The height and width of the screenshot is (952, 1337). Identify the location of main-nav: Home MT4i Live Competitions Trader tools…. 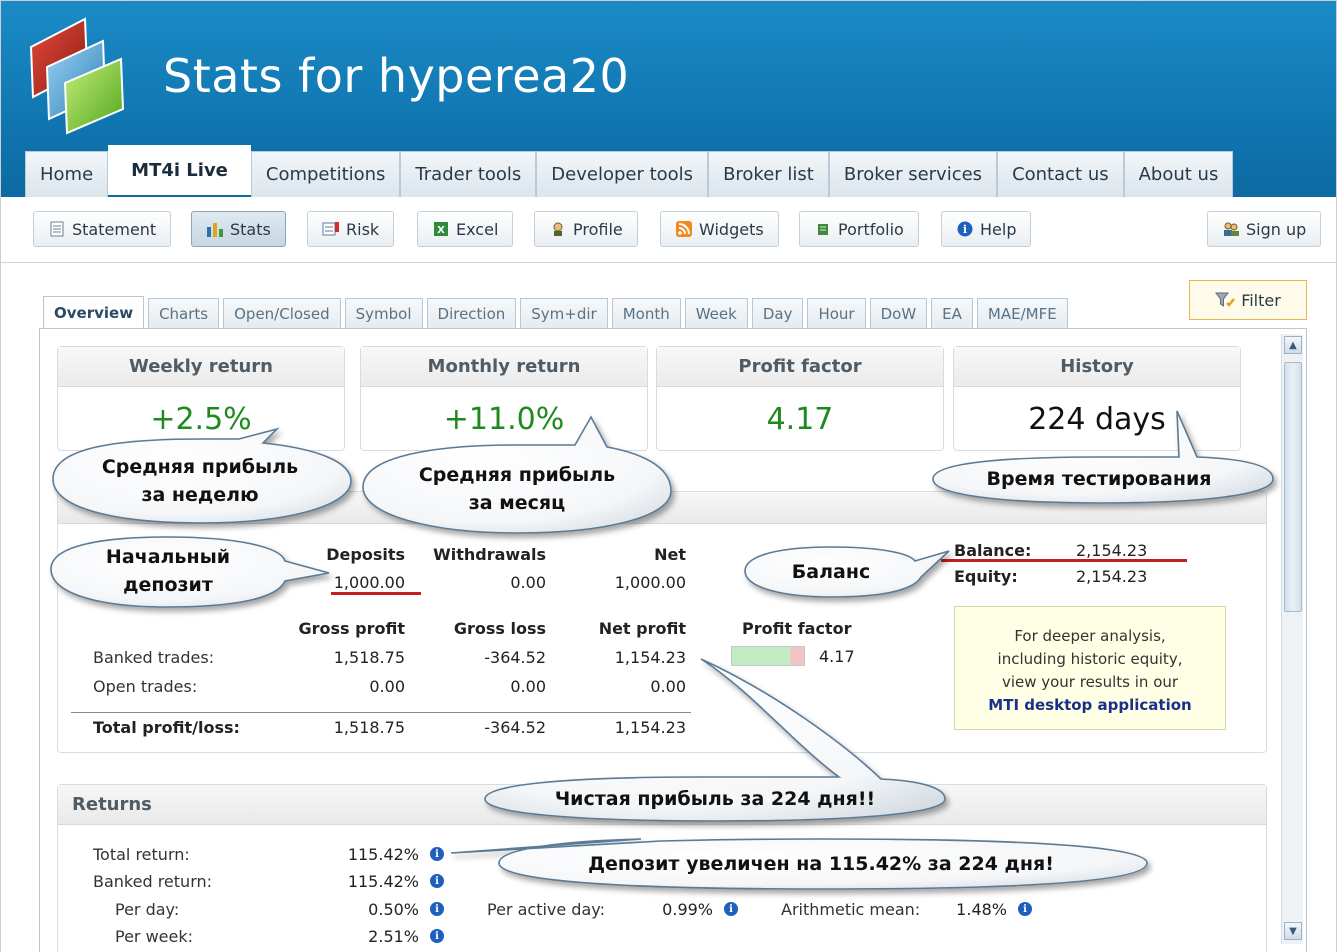
(629, 171).